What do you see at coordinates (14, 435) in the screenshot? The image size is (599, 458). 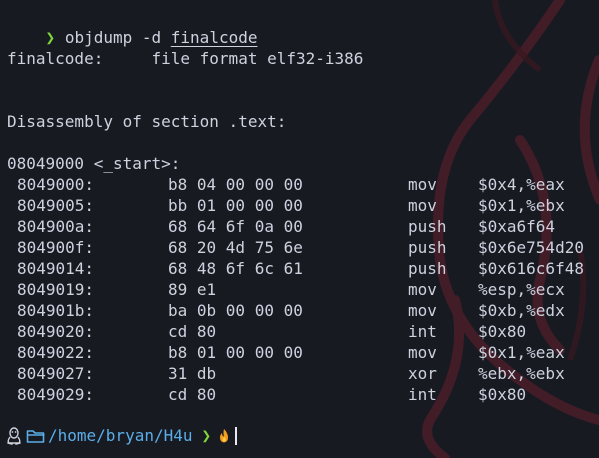 I see `linux-penguin-icon` at bounding box center [14, 435].